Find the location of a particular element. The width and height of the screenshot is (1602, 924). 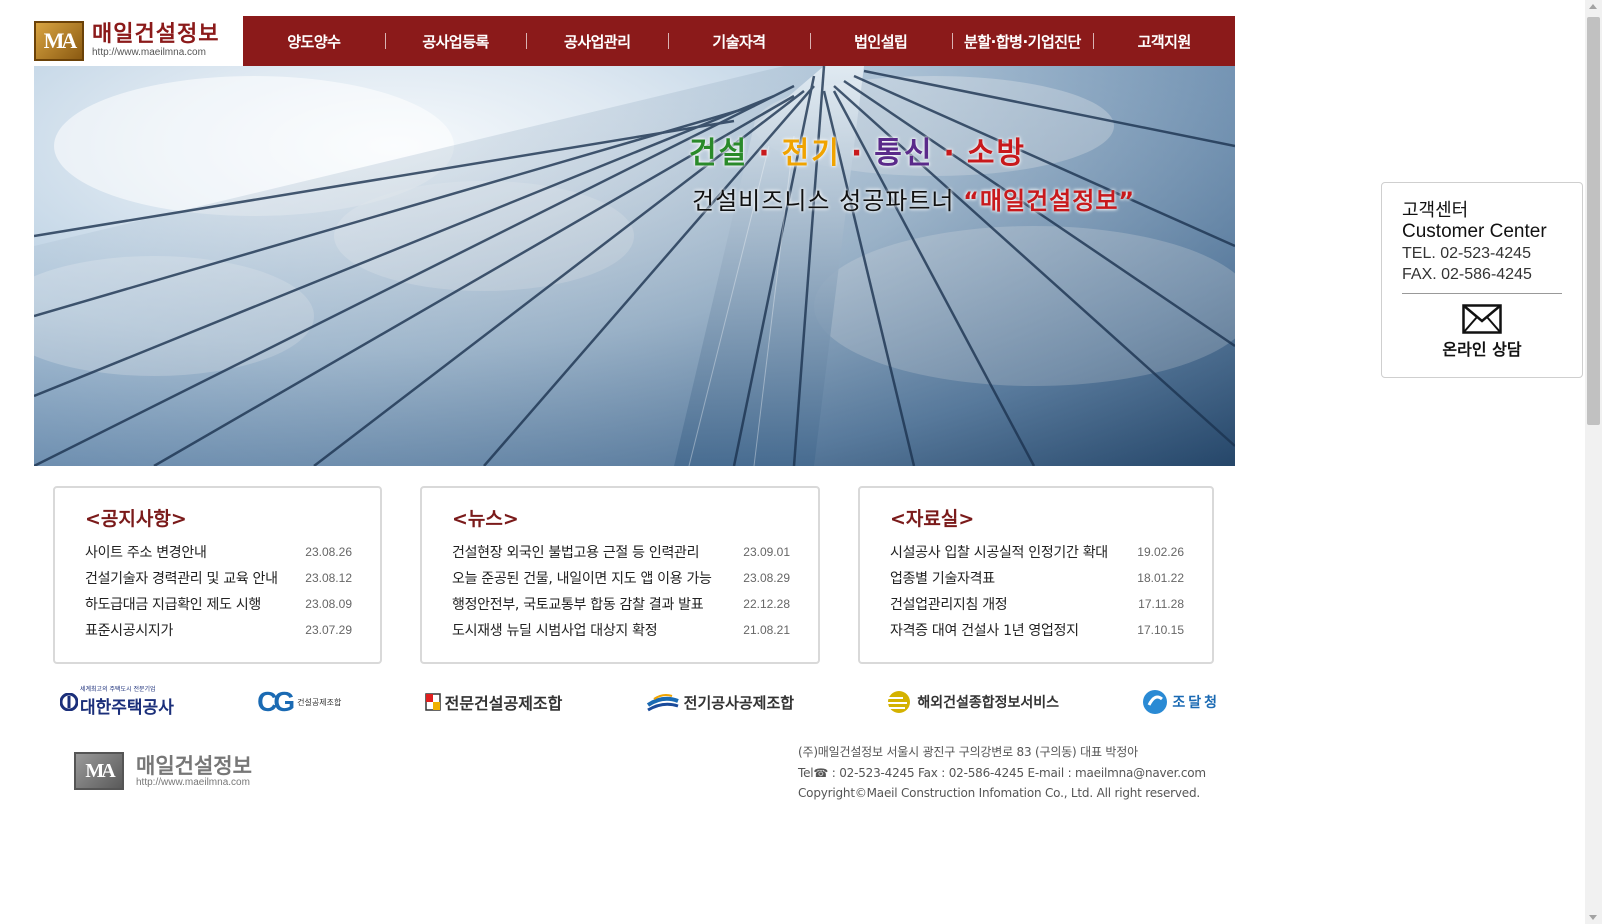

pps-logo-icon is located at coordinates (1155, 702).